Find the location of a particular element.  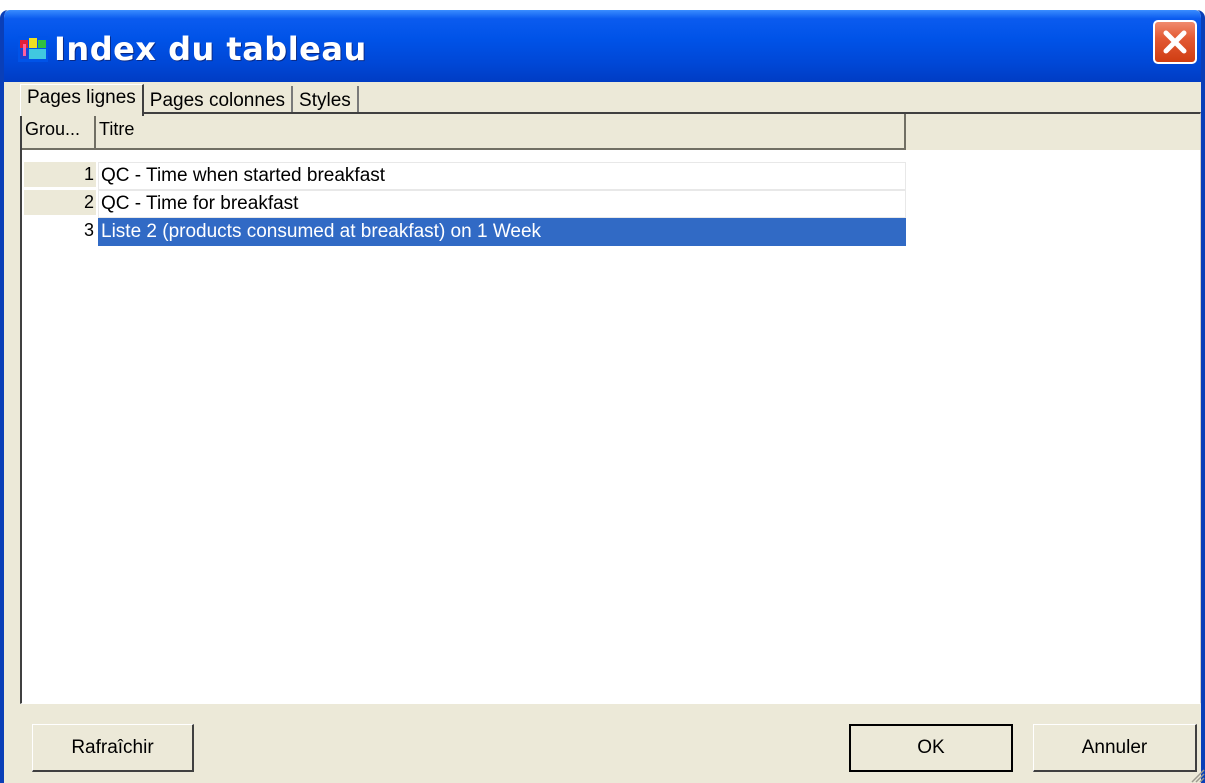

row-title-cell: QC - Time for breakfast is located at coordinates (502, 204).